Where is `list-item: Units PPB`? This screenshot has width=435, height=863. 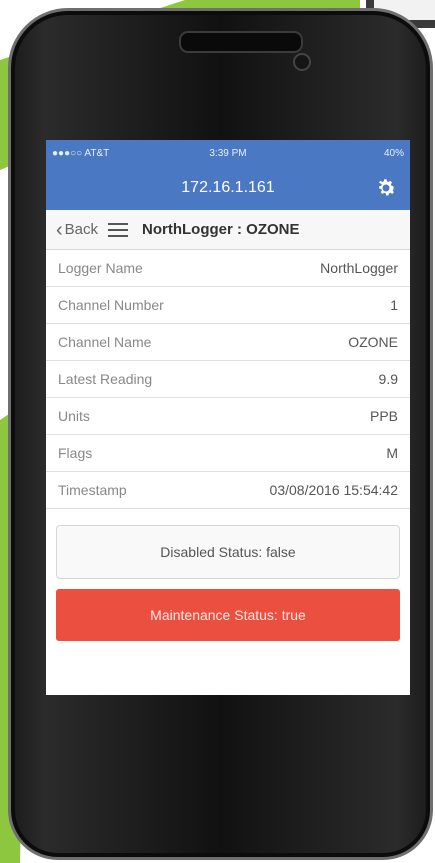
list-item: Units PPB is located at coordinates (228, 416).